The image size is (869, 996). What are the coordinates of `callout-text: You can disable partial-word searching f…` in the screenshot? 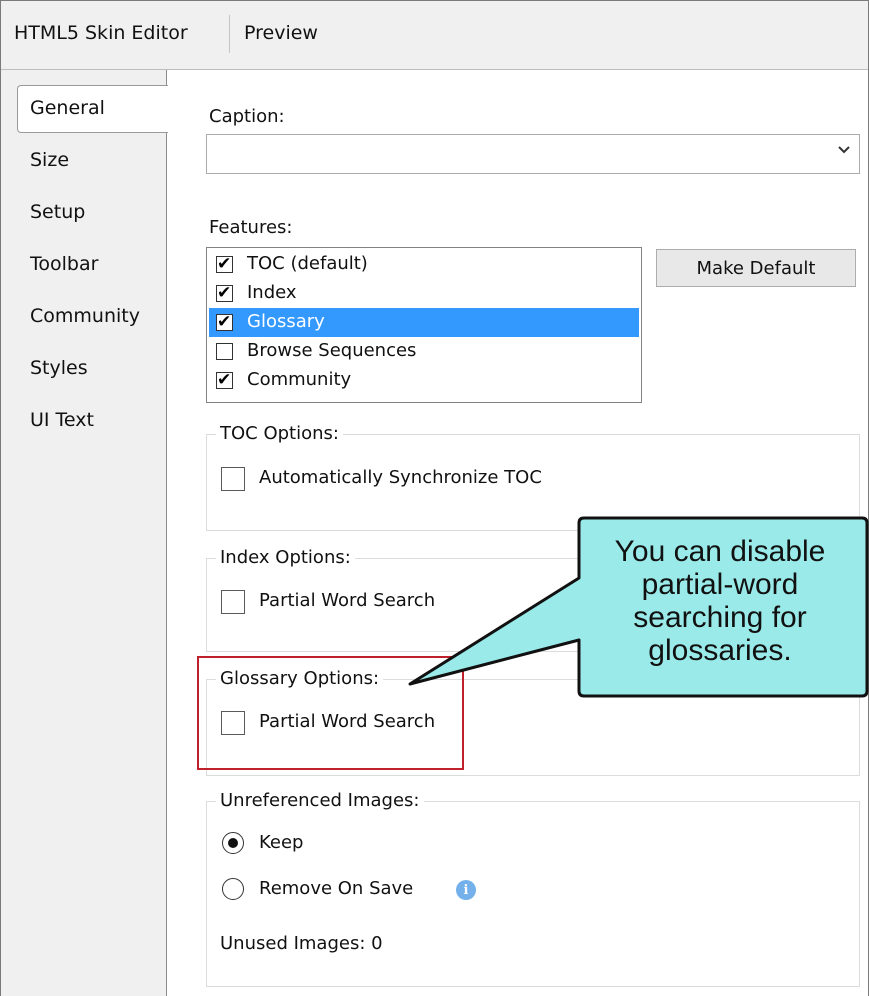 It's located at (720, 601).